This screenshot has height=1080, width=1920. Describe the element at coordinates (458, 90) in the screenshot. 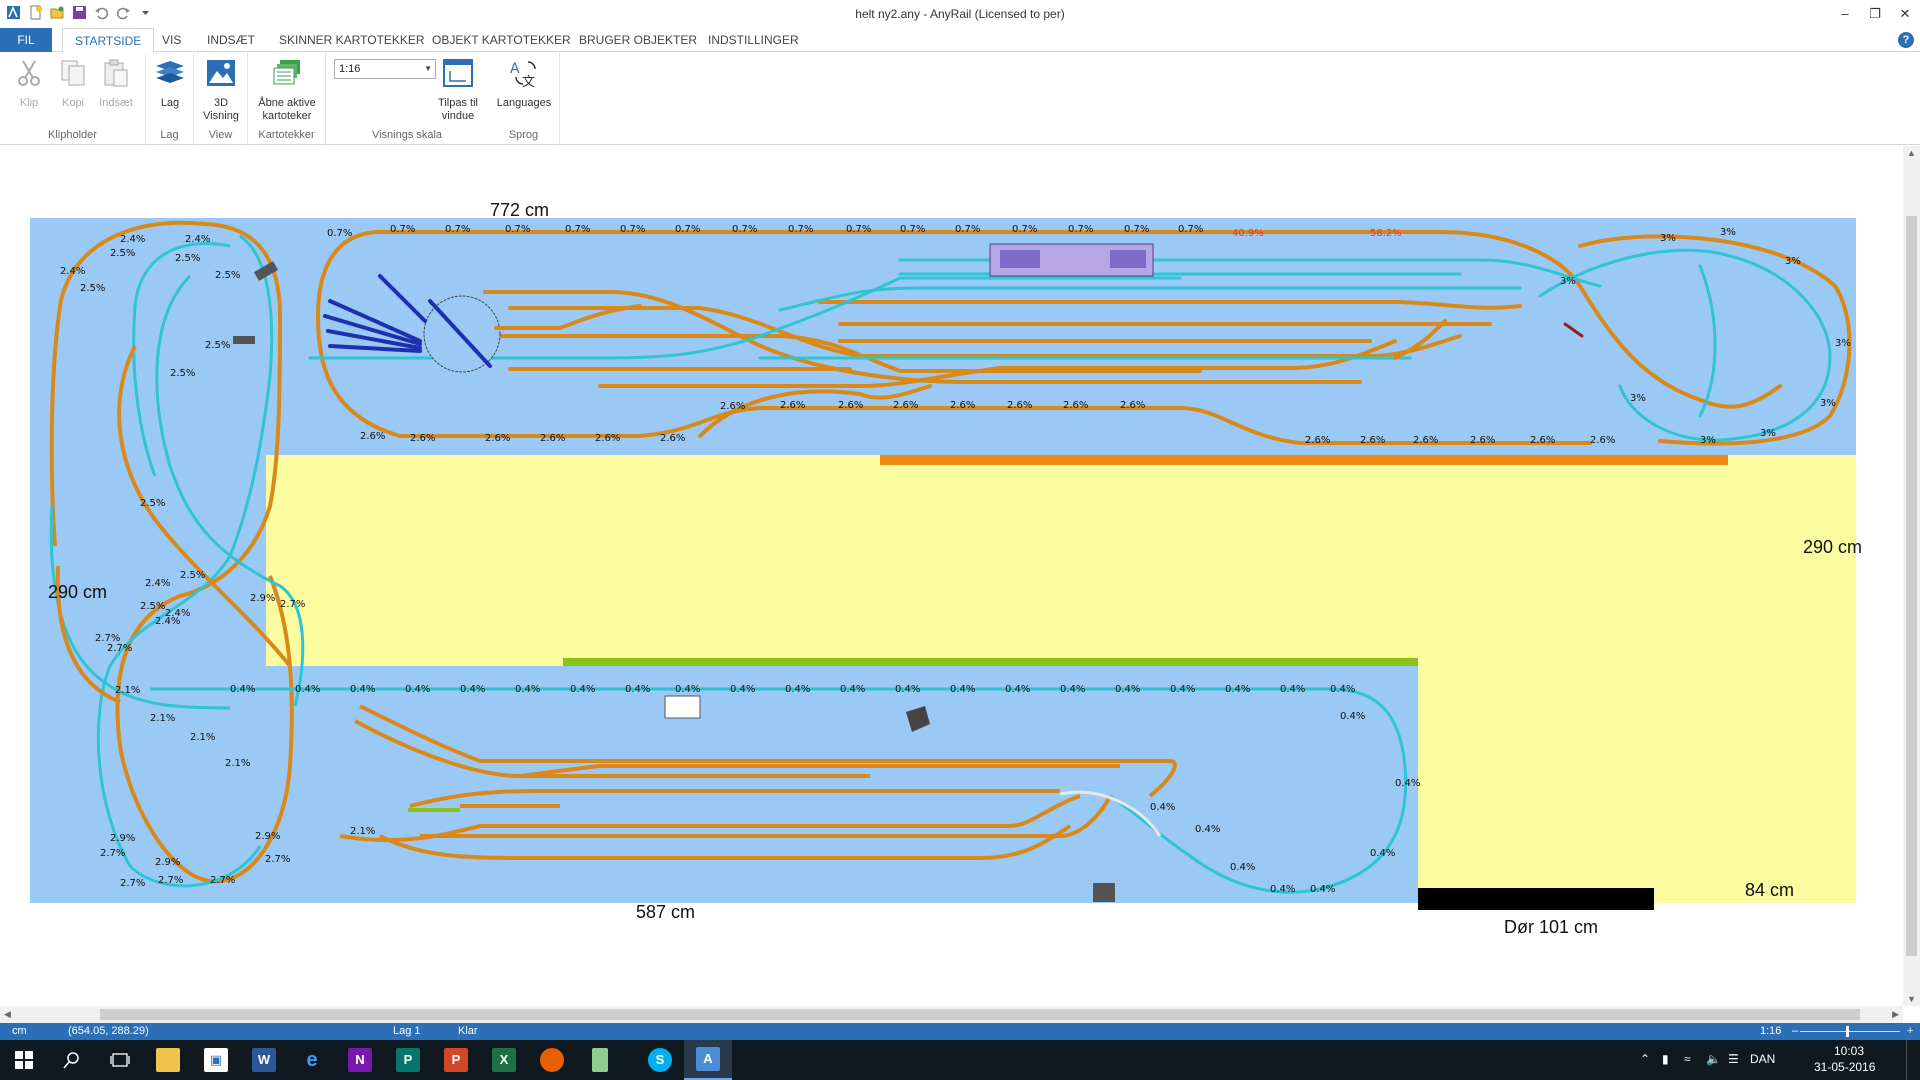

I see `fit-to-window-button: Tilpas til vindue` at that location.